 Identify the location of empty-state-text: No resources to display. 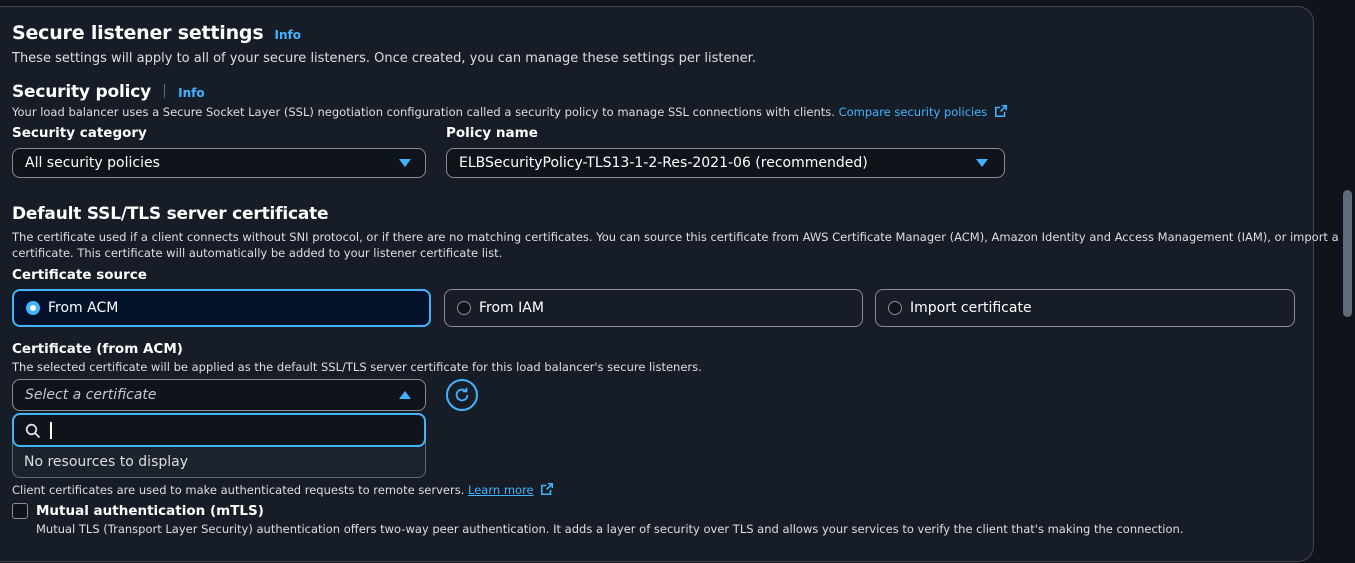
(106, 462).